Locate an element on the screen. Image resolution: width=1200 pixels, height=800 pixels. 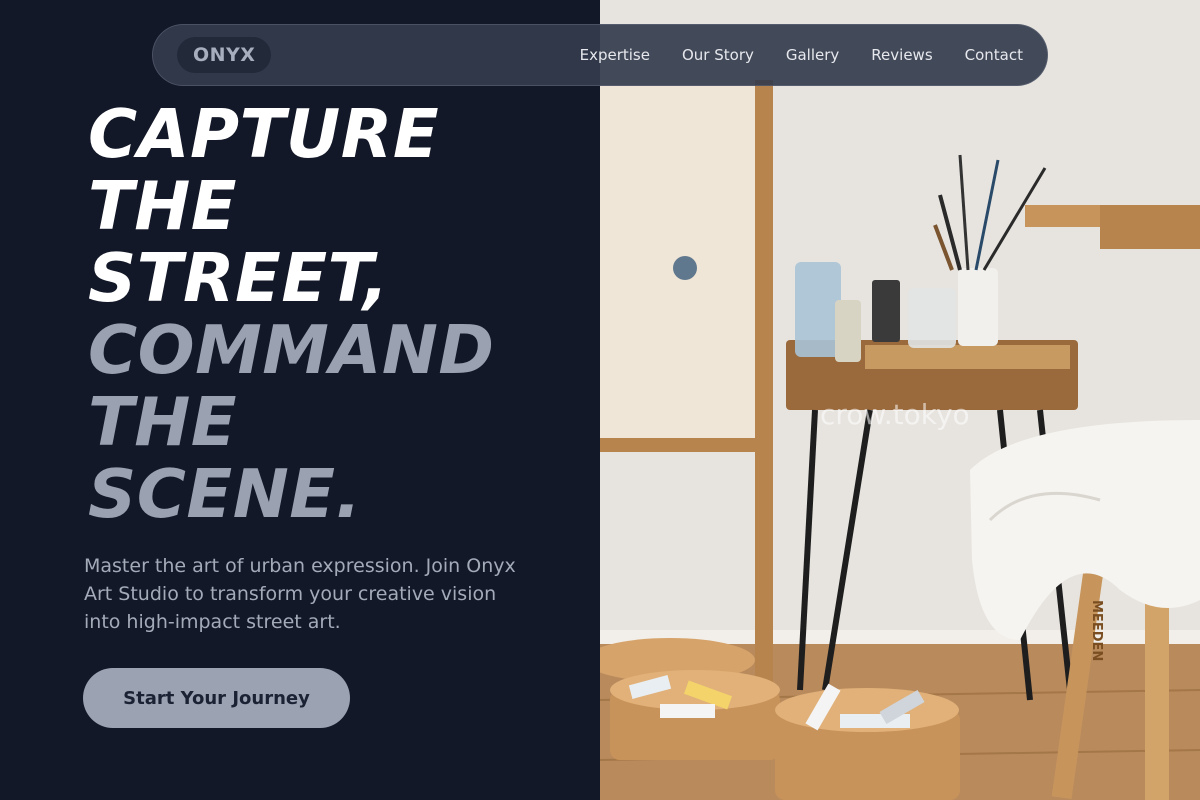
headline-line-muted: SCENE. is located at coordinates (225, 494).